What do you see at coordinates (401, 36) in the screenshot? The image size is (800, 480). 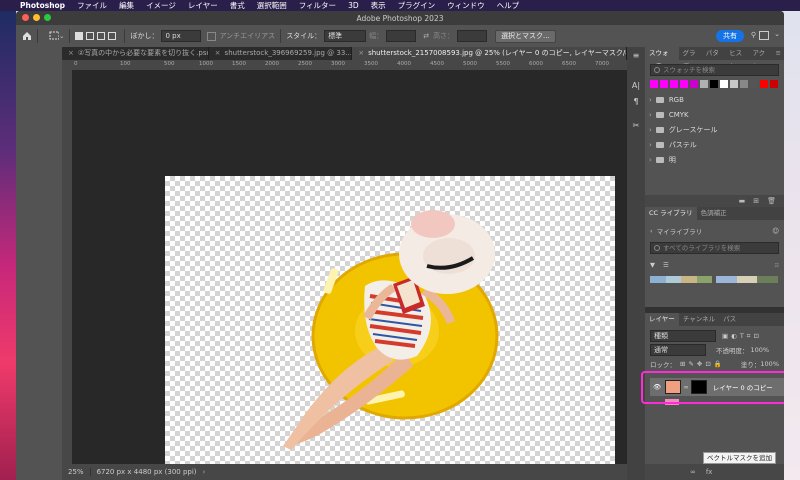 I see `width-input` at bounding box center [401, 36].